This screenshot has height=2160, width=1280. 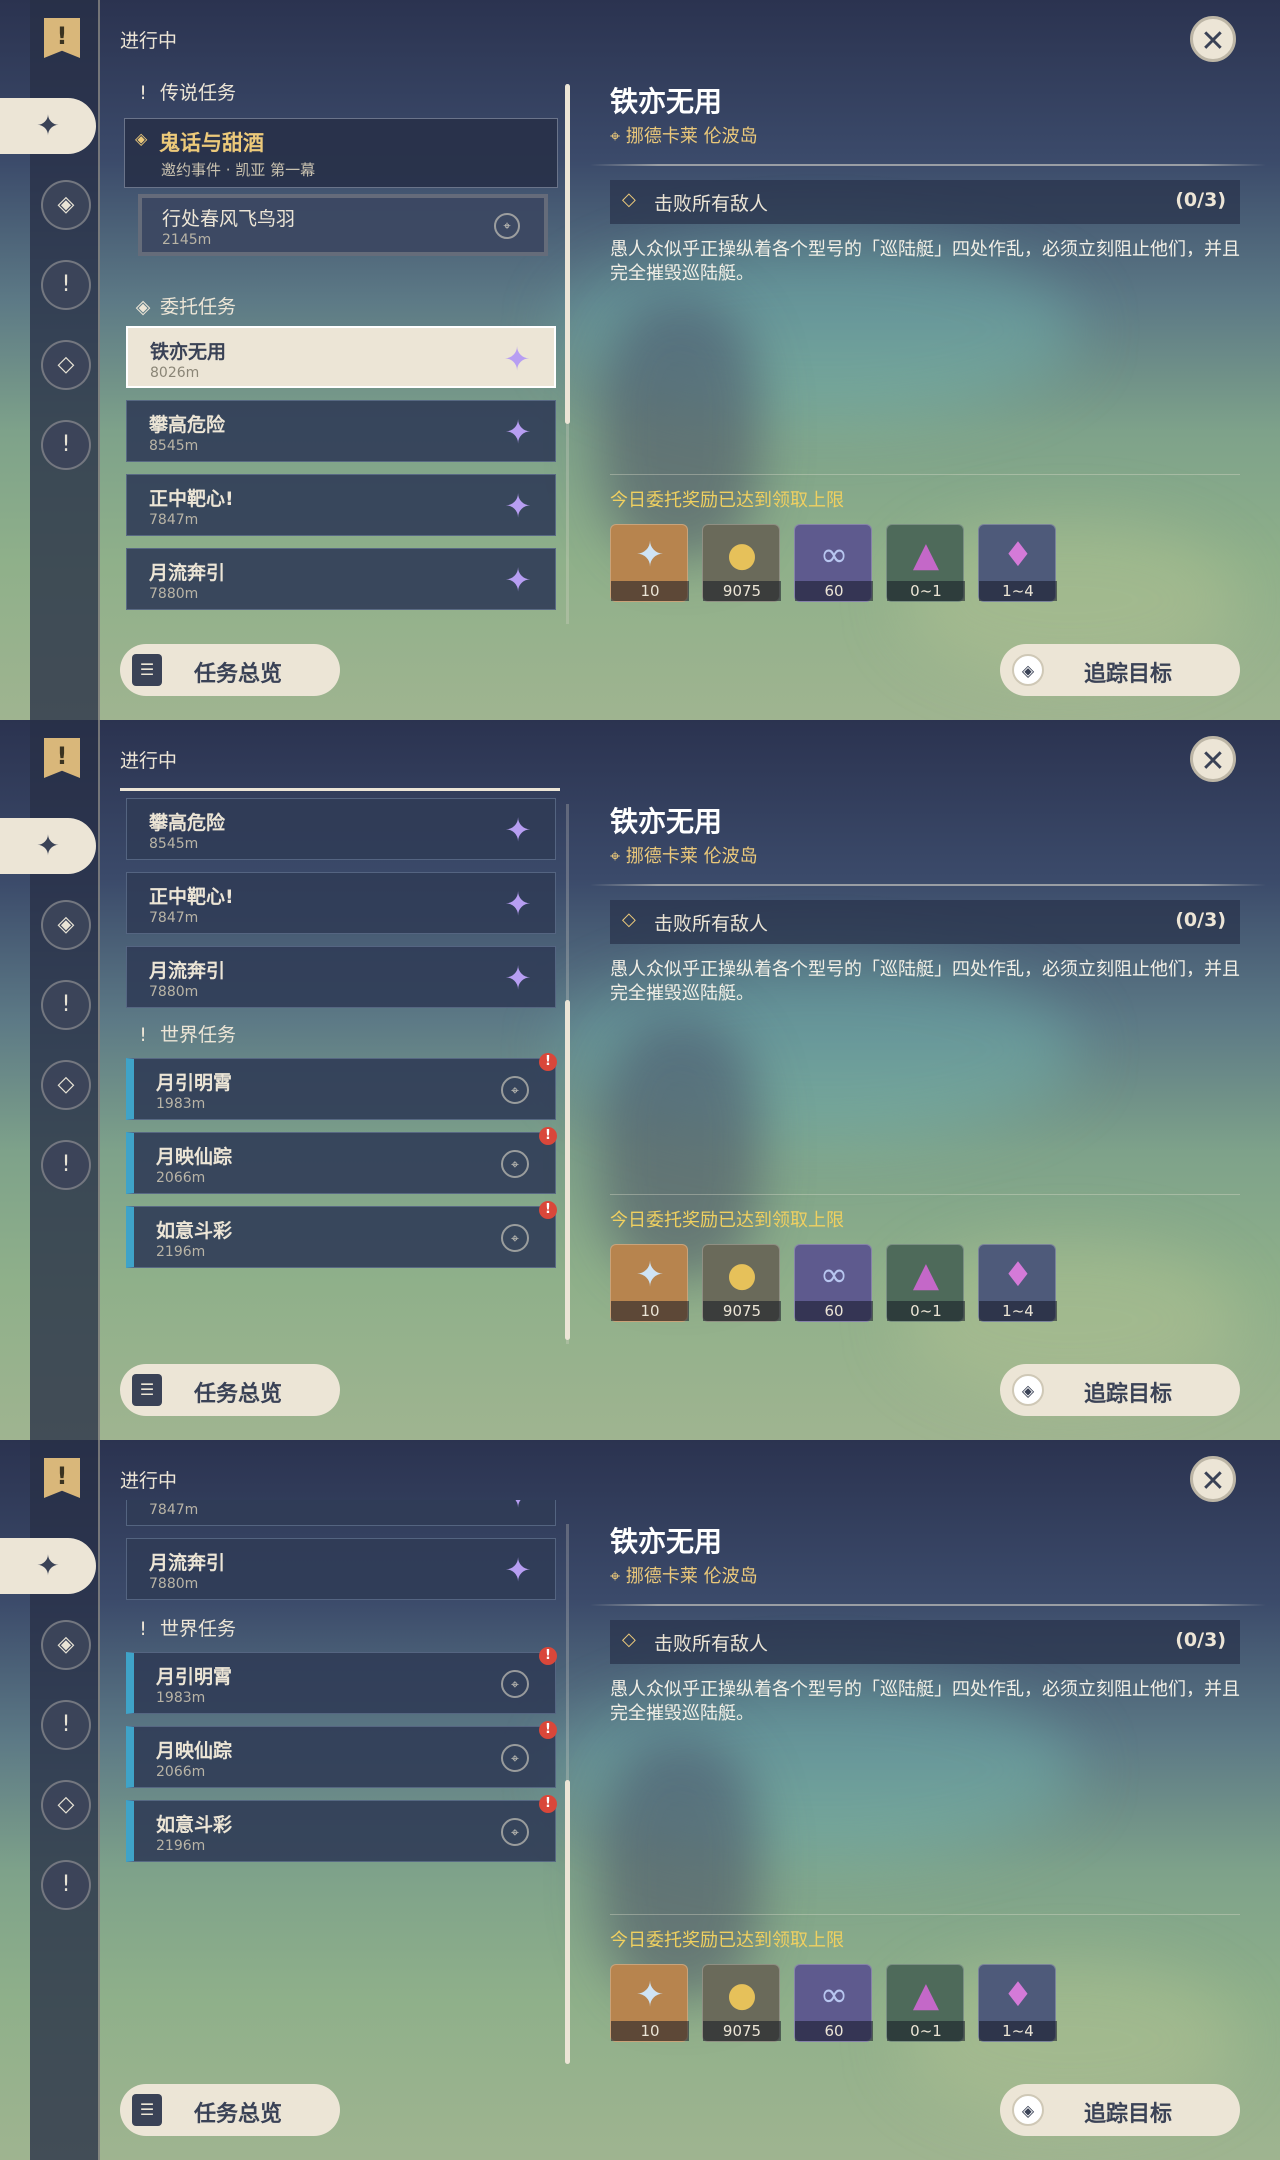 What do you see at coordinates (684, 1576) in the screenshot?
I see `quest-location: ⌖ 挪德卡莱 伦波岛` at bounding box center [684, 1576].